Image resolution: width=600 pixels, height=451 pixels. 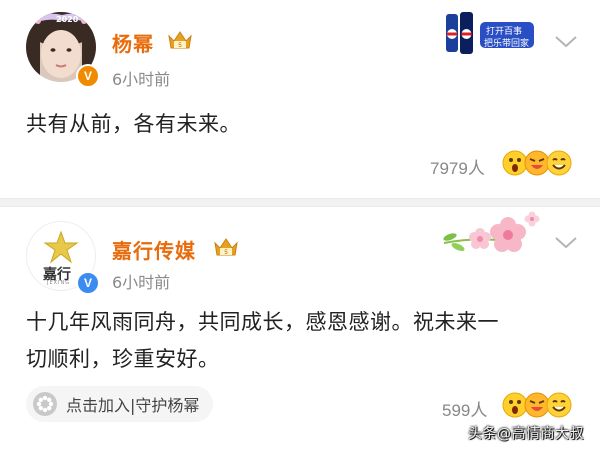 I want to click on post-divider, so click(x=300, y=202).